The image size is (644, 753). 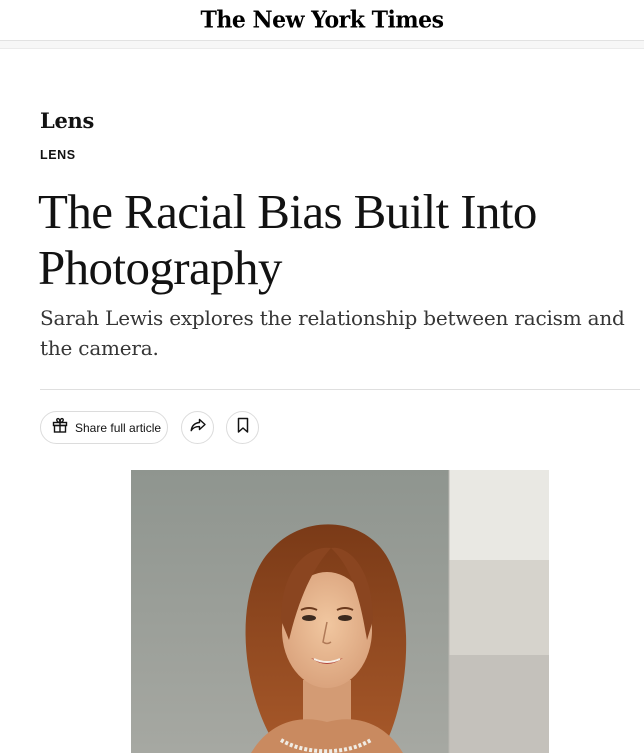 What do you see at coordinates (340, 389) in the screenshot?
I see `header-divider` at bounding box center [340, 389].